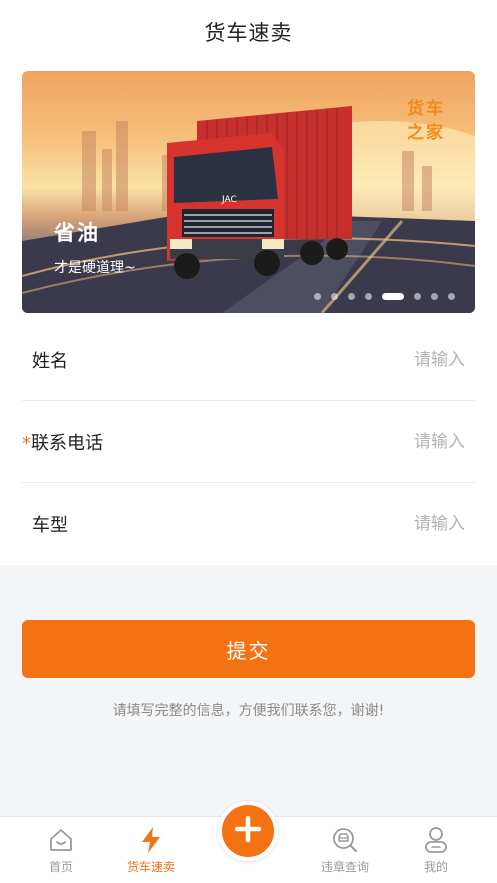 Image resolution: width=497 pixels, height=883 pixels. Describe the element at coordinates (435, 867) in the screenshot. I see `tab-mine-label: 我的` at that location.